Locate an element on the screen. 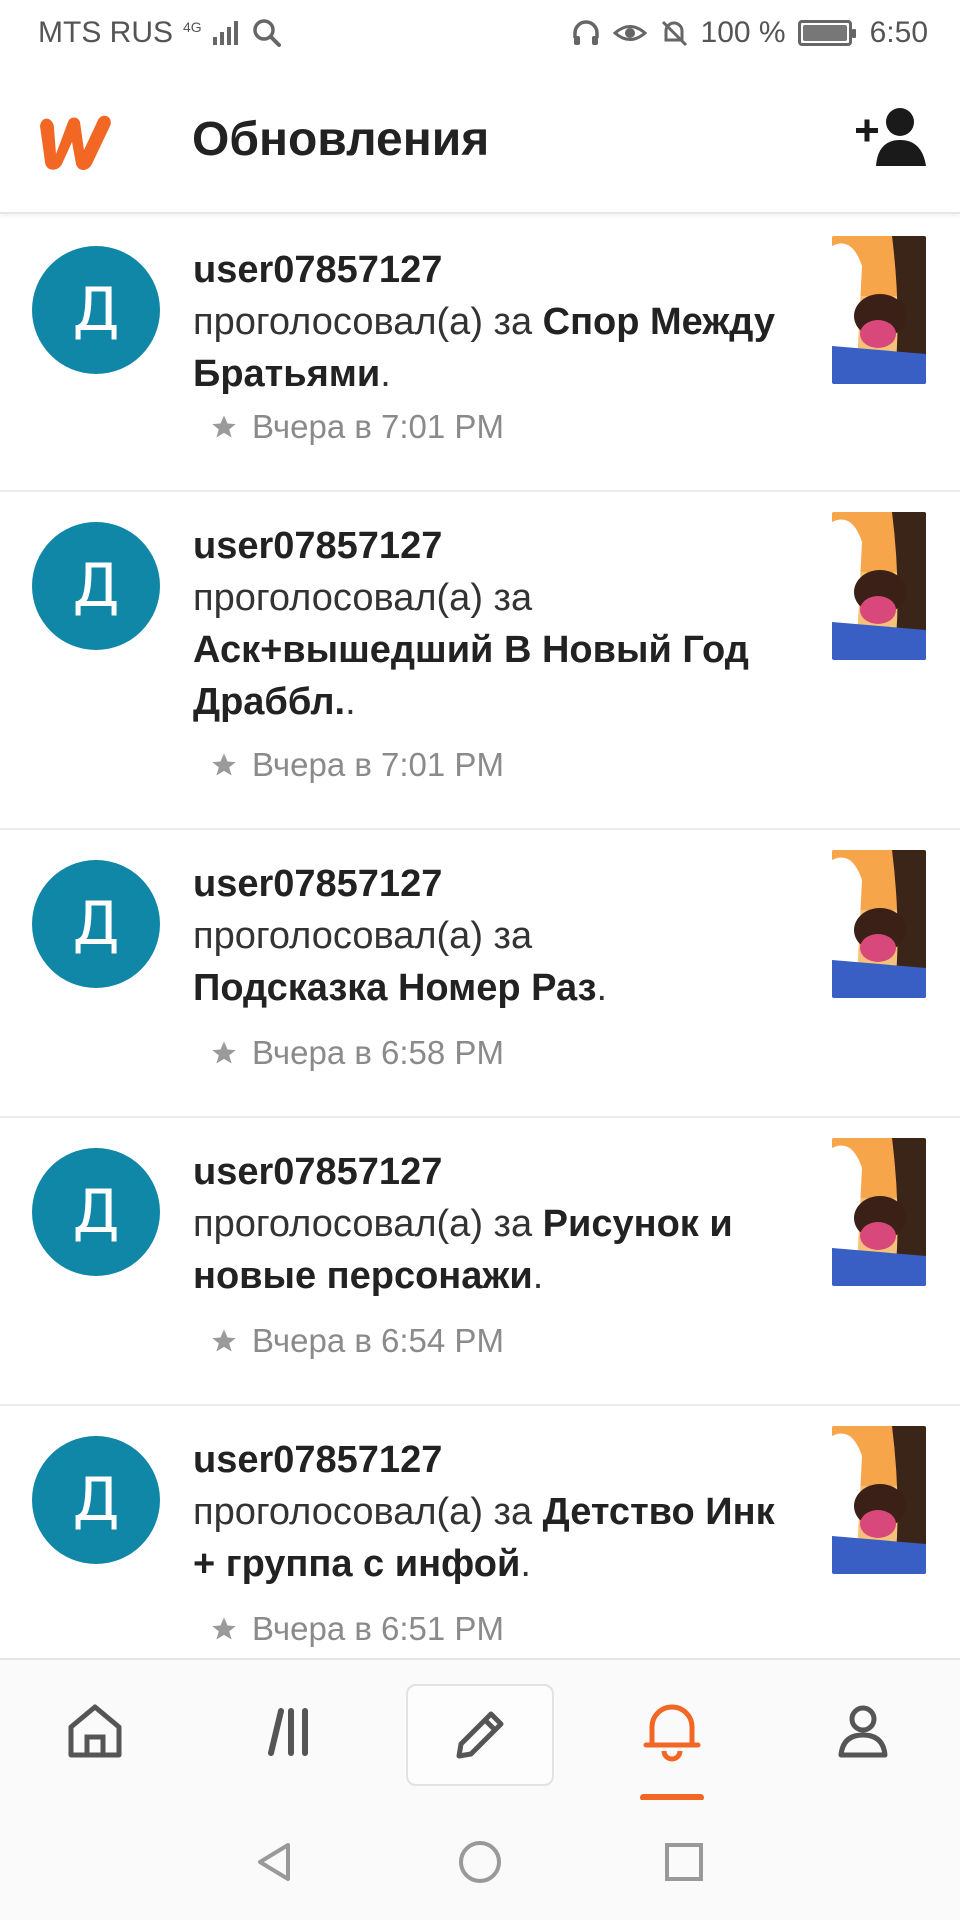  nav-notifications is located at coordinates (672, 1731).